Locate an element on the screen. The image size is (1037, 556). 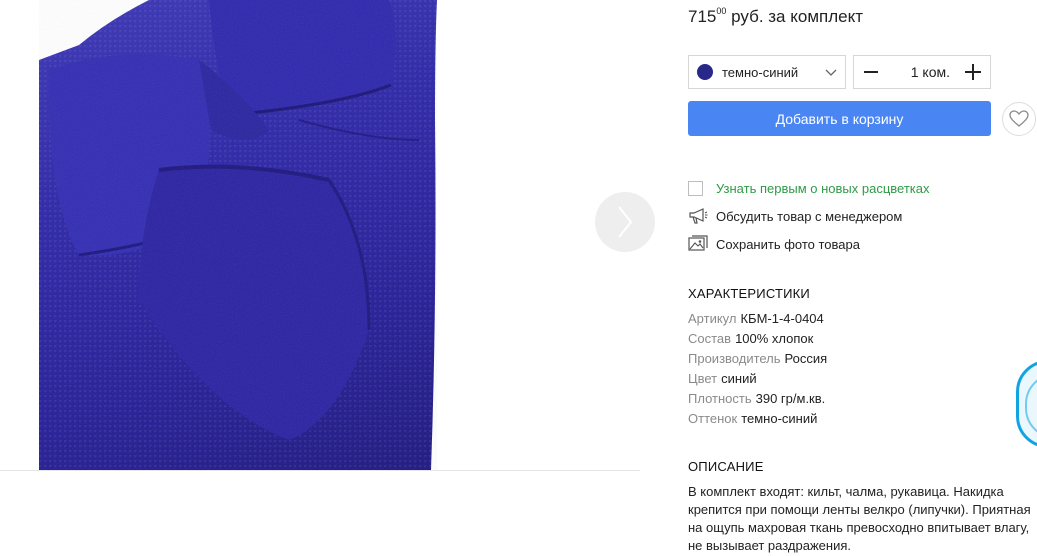
spec-value: синий is located at coordinates (739, 378).